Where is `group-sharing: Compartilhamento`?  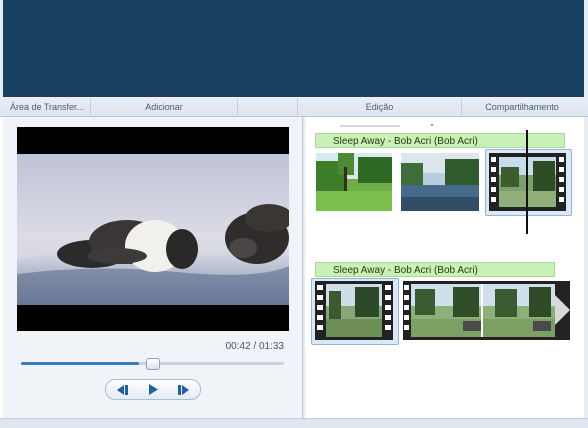
group-sharing: Compartilhamento is located at coordinates (522, 107).